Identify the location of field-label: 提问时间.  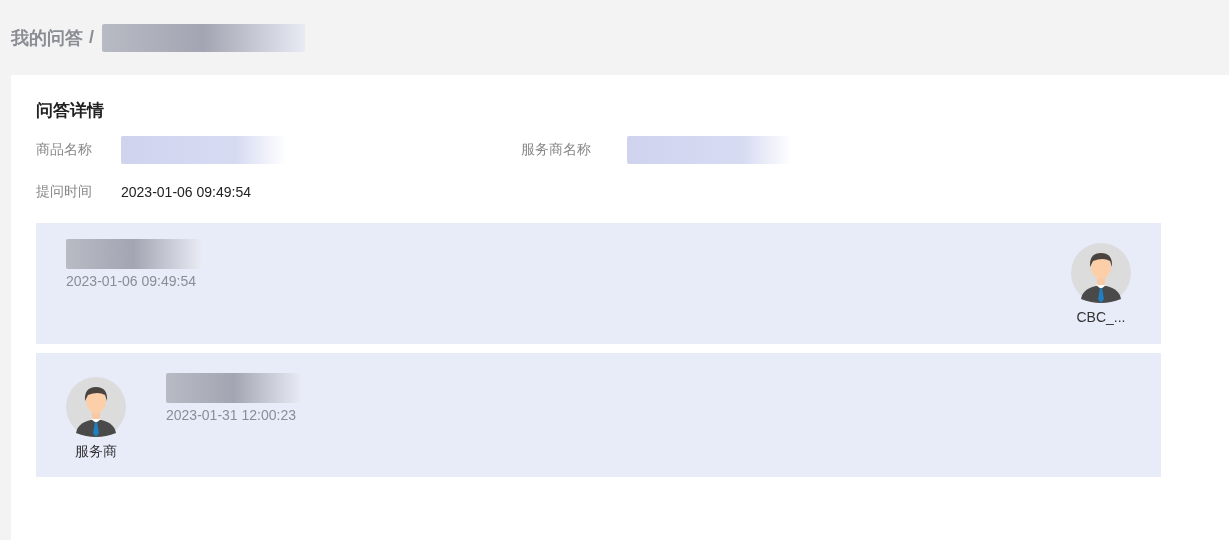
(64, 192).